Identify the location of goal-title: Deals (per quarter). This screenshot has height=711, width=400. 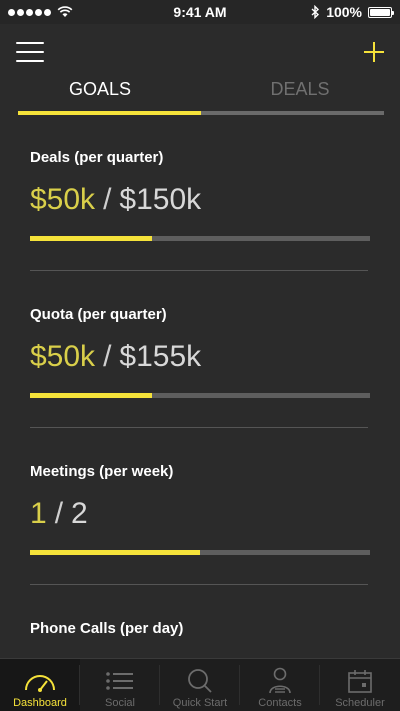
(97, 157).